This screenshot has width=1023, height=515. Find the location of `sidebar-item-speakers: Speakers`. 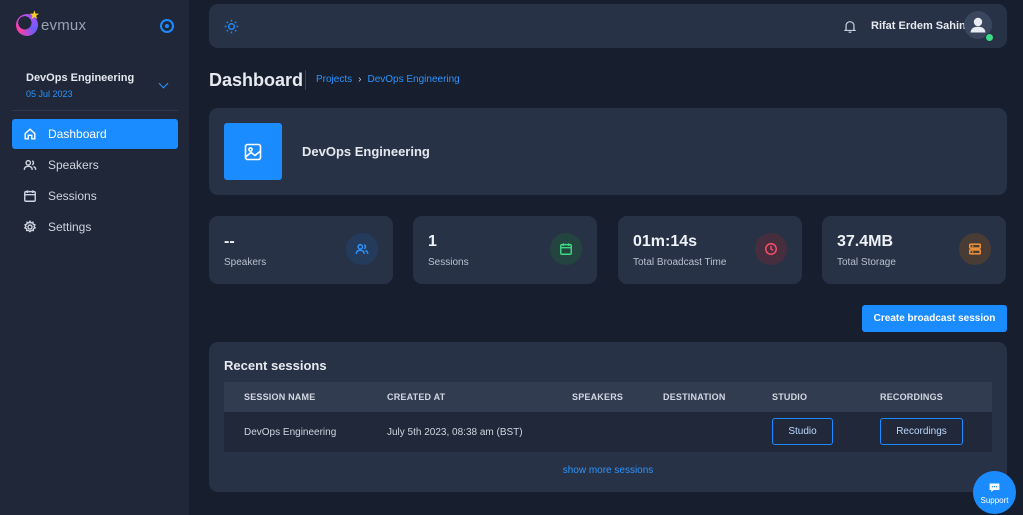

sidebar-item-speakers: Speakers is located at coordinates (95, 165).